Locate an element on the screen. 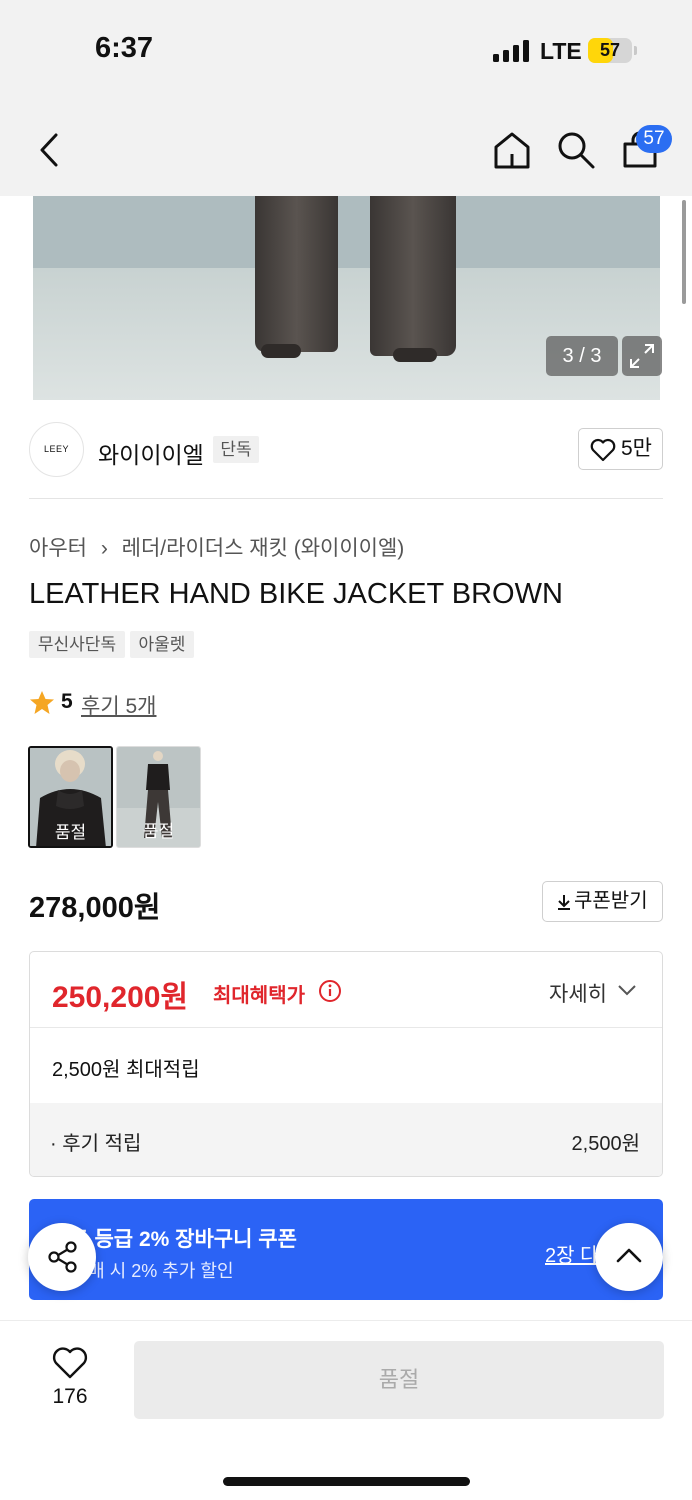 The height and width of the screenshot is (1500, 692). signal-icon is located at coordinates (511, 51).